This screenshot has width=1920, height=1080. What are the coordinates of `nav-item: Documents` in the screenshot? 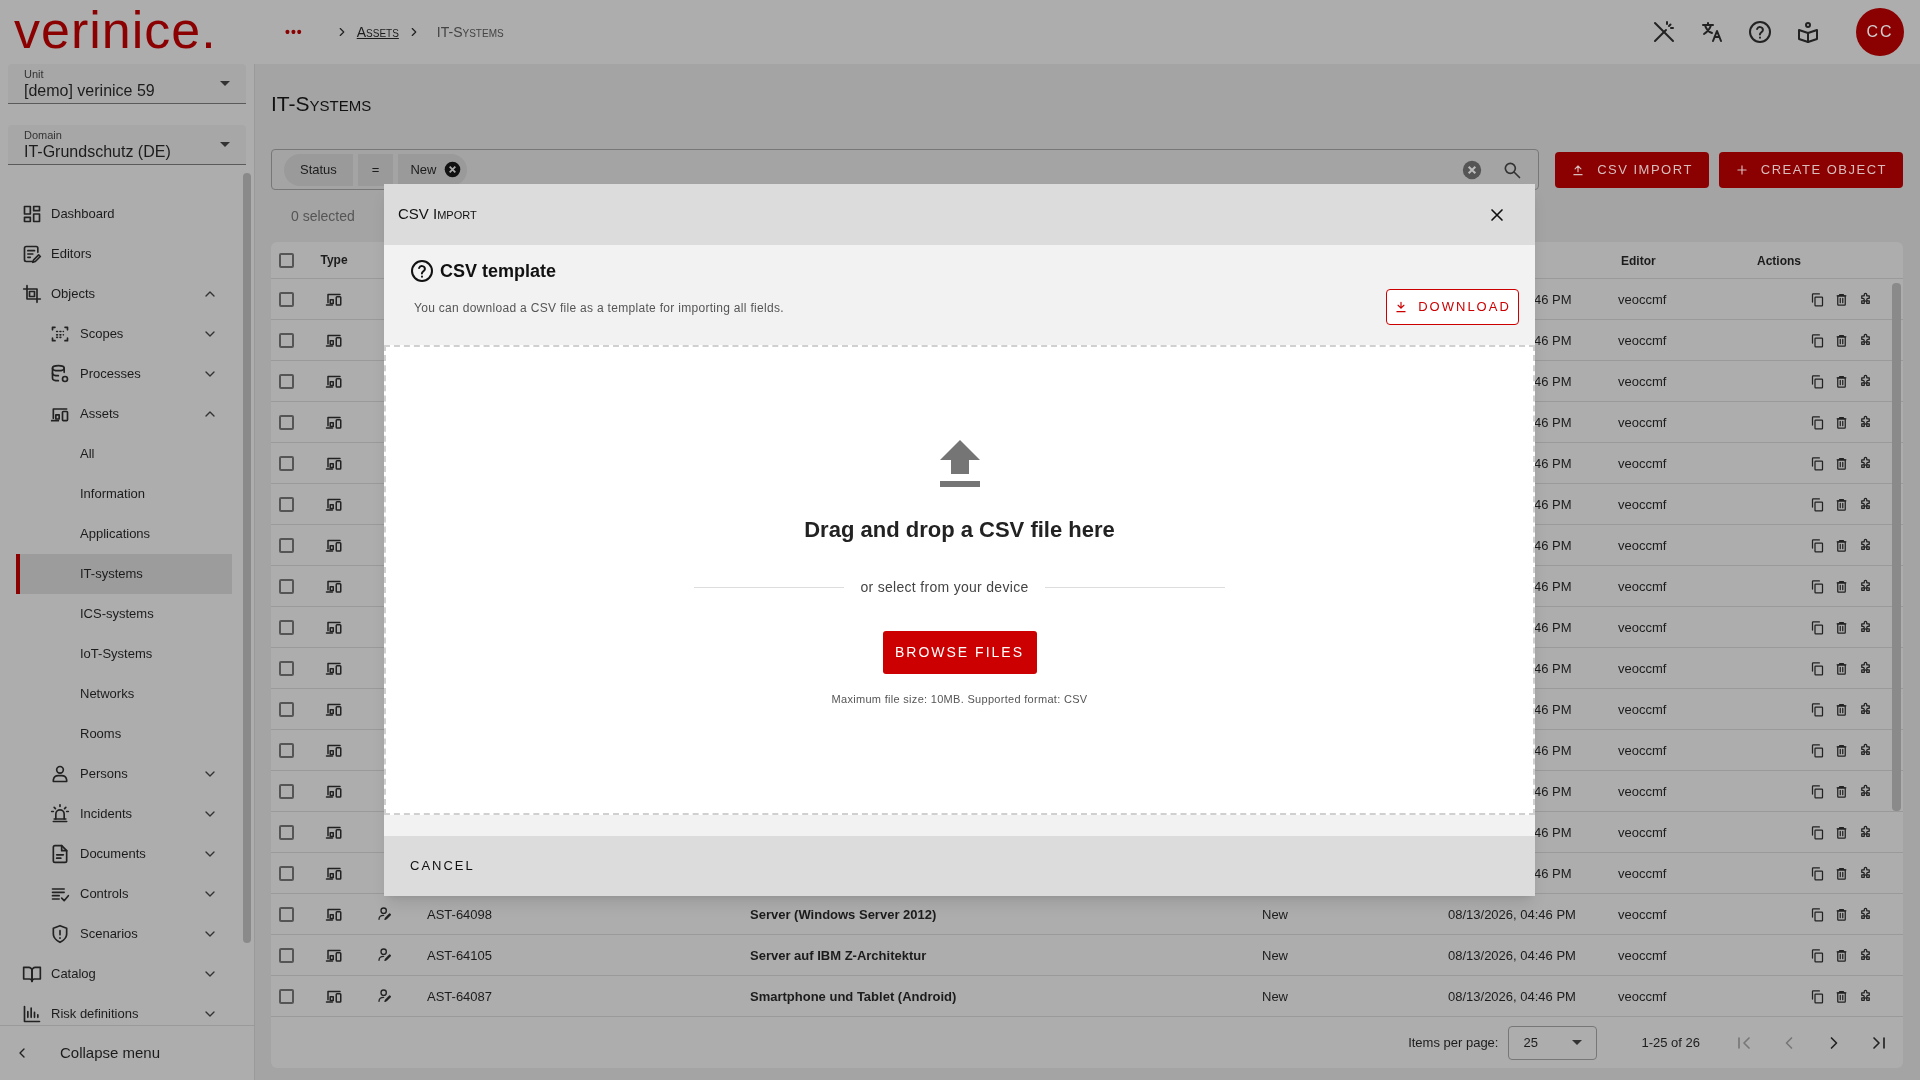 It's located at (124, 854).